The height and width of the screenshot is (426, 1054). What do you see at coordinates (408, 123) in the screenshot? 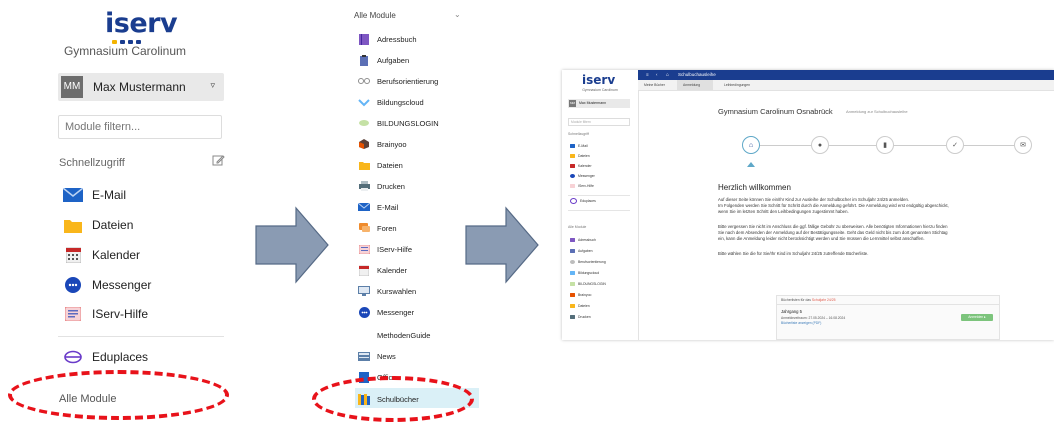
I see `module-label: BILDUNGSLOGIN` at bounding box center [408, 123].